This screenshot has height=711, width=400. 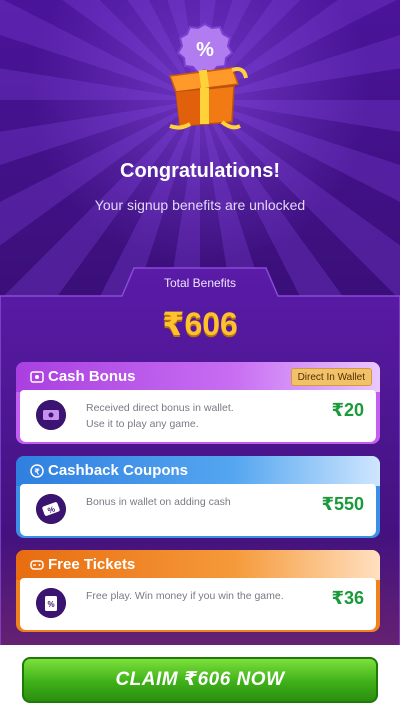 What do you see at coordinates (347, 598) in the screenshot?
I see `free-tickets-amount: ₹36` at bounding box center [347, 598].